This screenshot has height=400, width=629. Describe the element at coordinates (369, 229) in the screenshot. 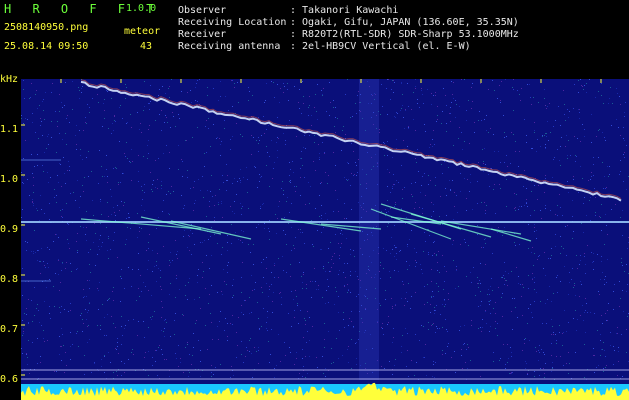

I see `interference-band` at that location.